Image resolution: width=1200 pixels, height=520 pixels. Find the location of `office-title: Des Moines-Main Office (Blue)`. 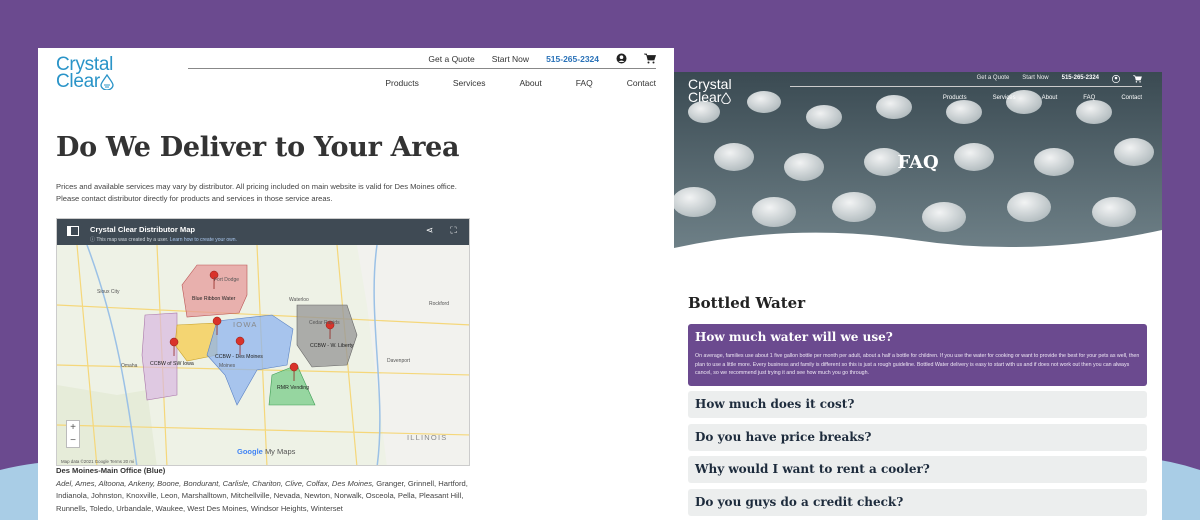

office-title: Des Moines-Main Office (Blue) is located at coordinates (111, 470).